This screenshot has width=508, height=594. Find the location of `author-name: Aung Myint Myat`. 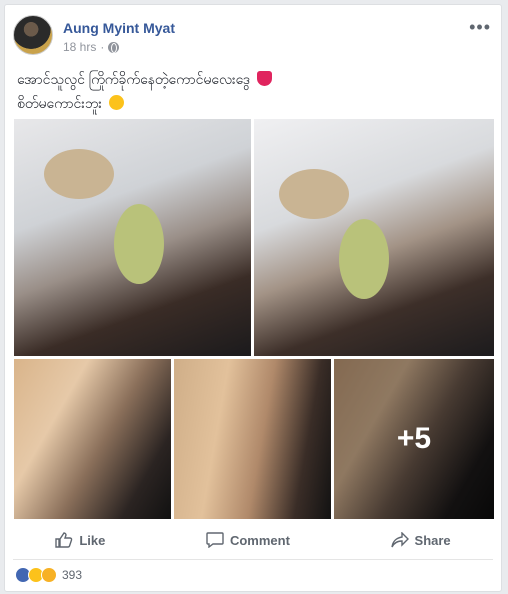

author-name: Aung Myint Myat is located at coordinates (119, 28).